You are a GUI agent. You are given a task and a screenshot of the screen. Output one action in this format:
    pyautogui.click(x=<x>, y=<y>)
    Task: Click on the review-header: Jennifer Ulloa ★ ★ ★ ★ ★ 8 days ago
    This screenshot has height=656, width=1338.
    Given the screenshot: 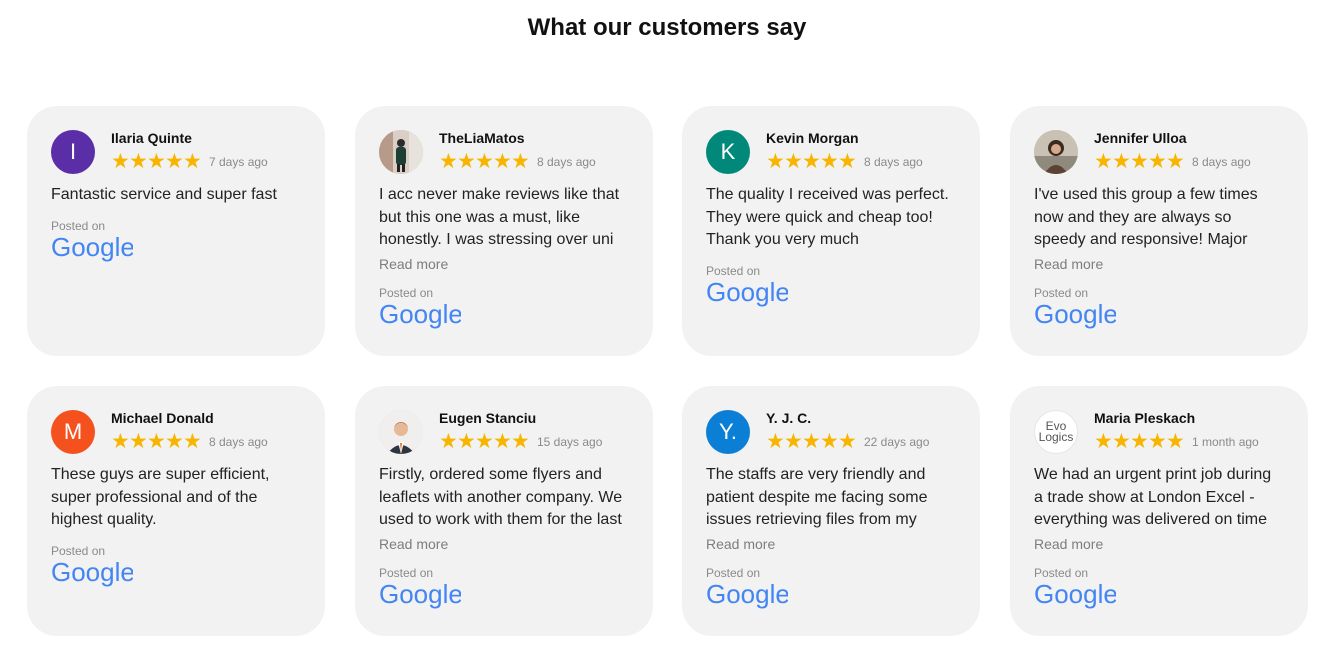 What is the action you would take?
    pyautogui.click(x=1159, y=152)
    